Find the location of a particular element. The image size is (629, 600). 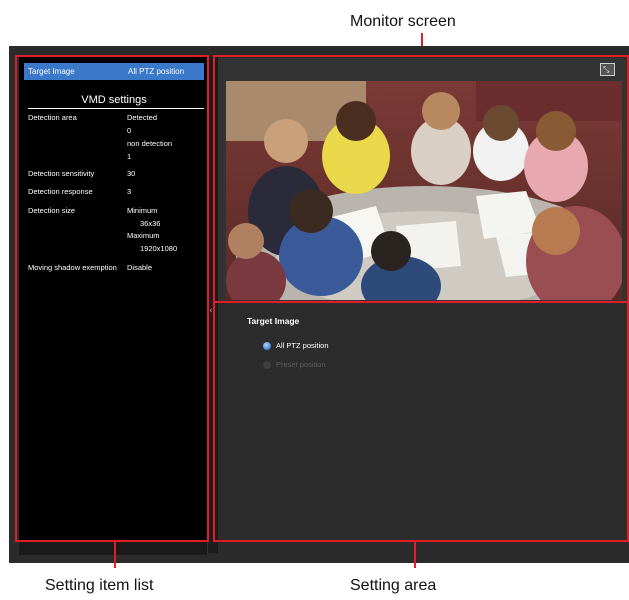

setting-area-callout: Setting area is located at coordinates (393, 585).